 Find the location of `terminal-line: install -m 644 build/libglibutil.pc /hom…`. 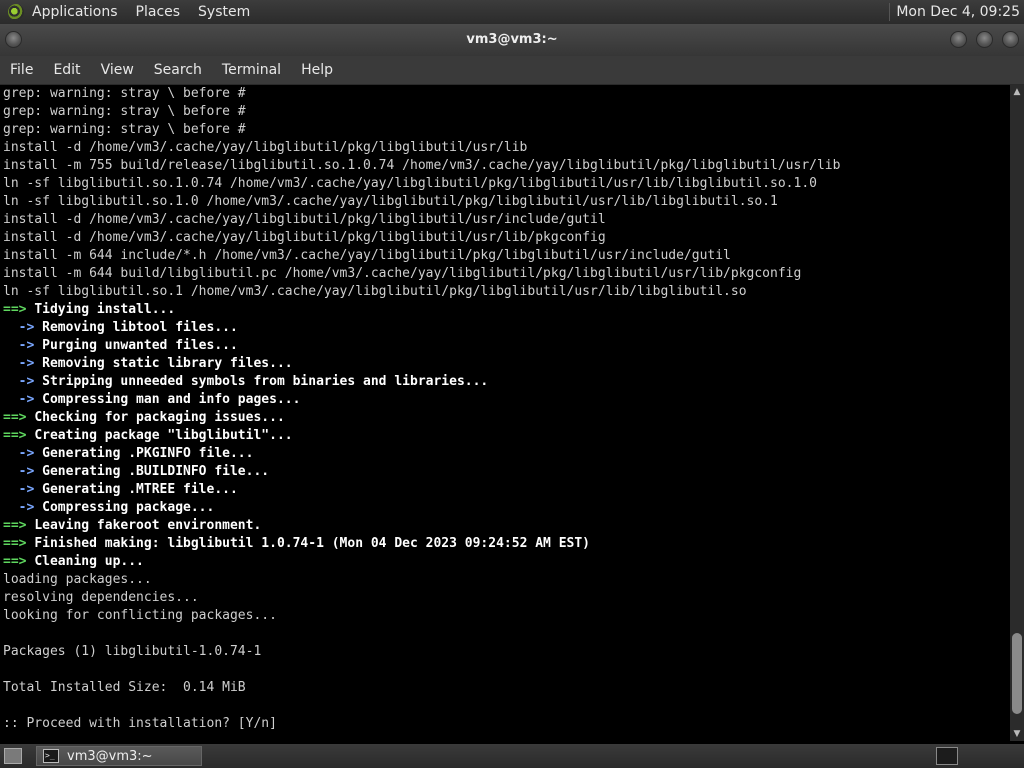

terminal-line: install -m 644 build/libglibutil.pc /hom… is located at coordinates (505, 274).